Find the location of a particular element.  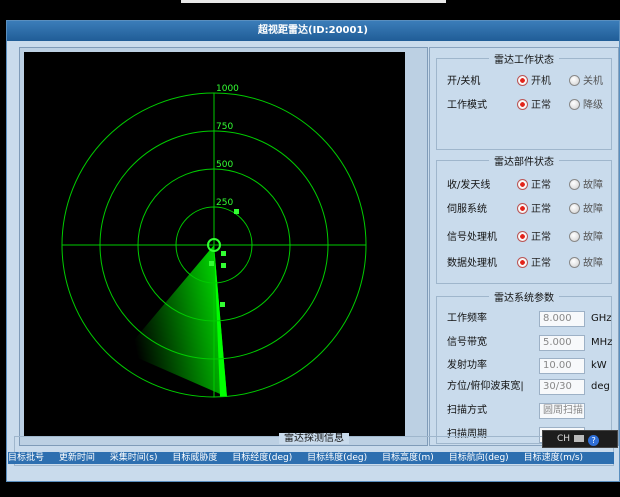

keyboard-icon is located at coordinates (579, 438).